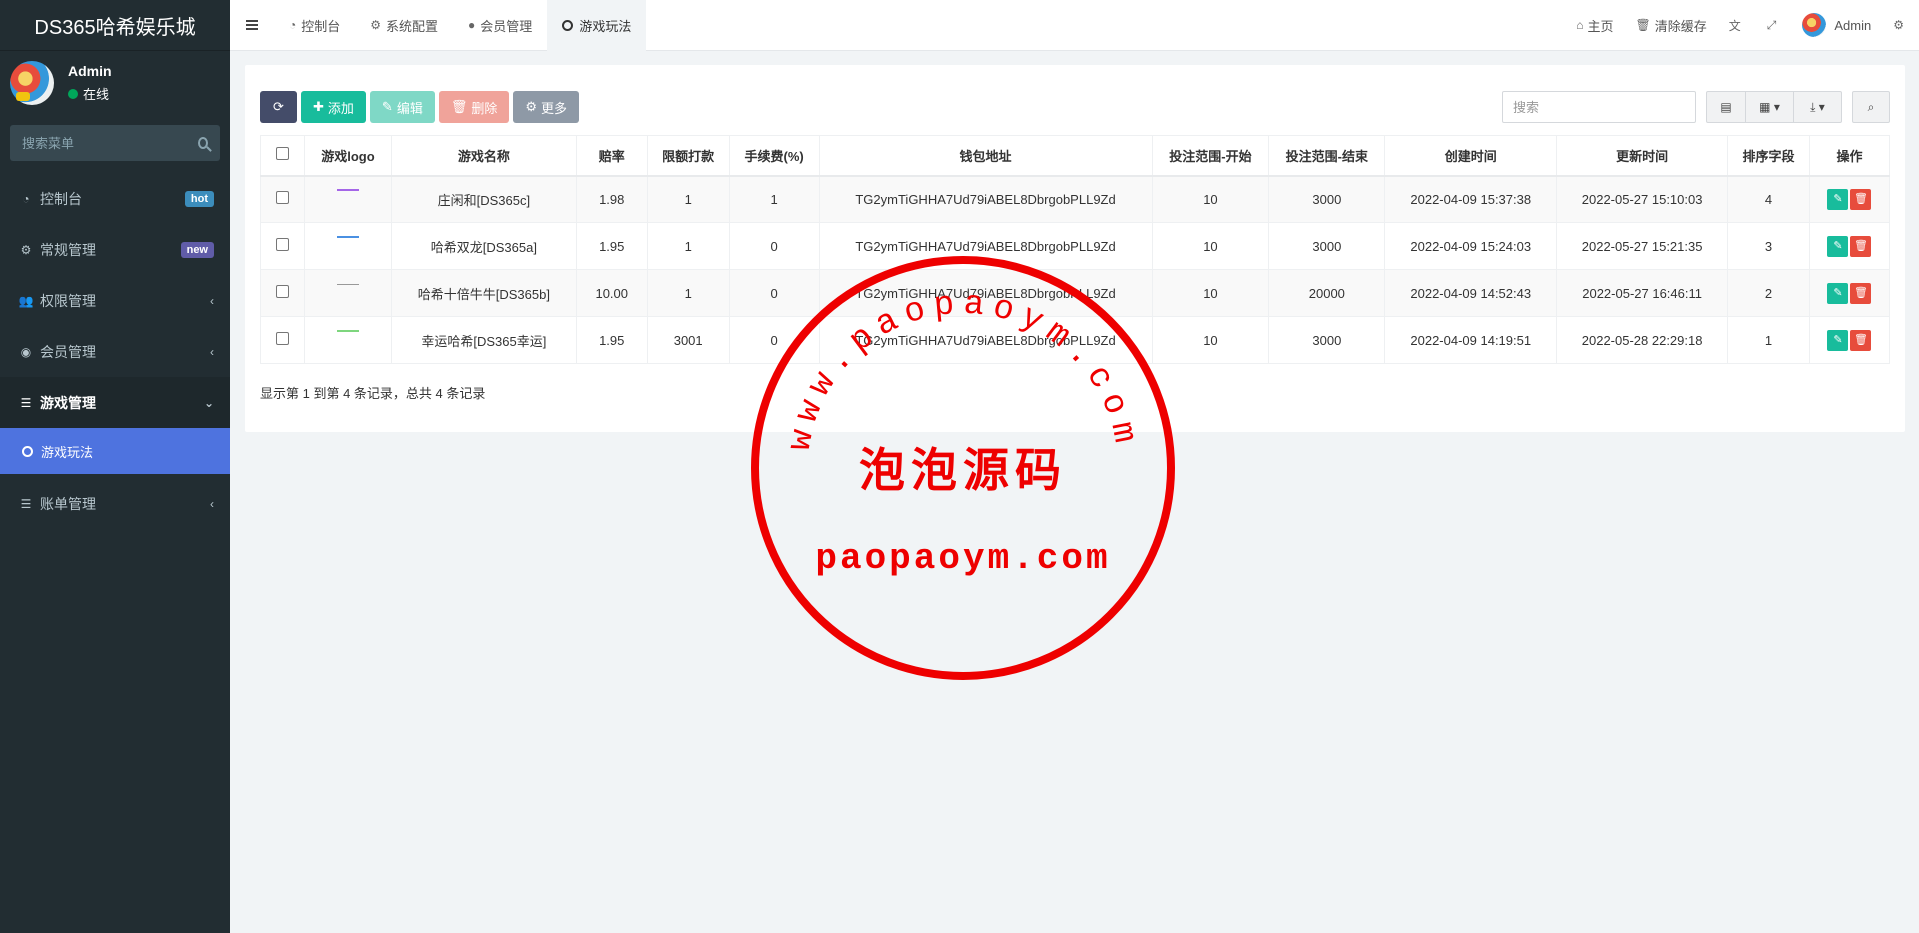  What do you see at coordinates (282, 154) in the screenshot?
I see `select-all-checkbox` at bounding box center [282, 154].